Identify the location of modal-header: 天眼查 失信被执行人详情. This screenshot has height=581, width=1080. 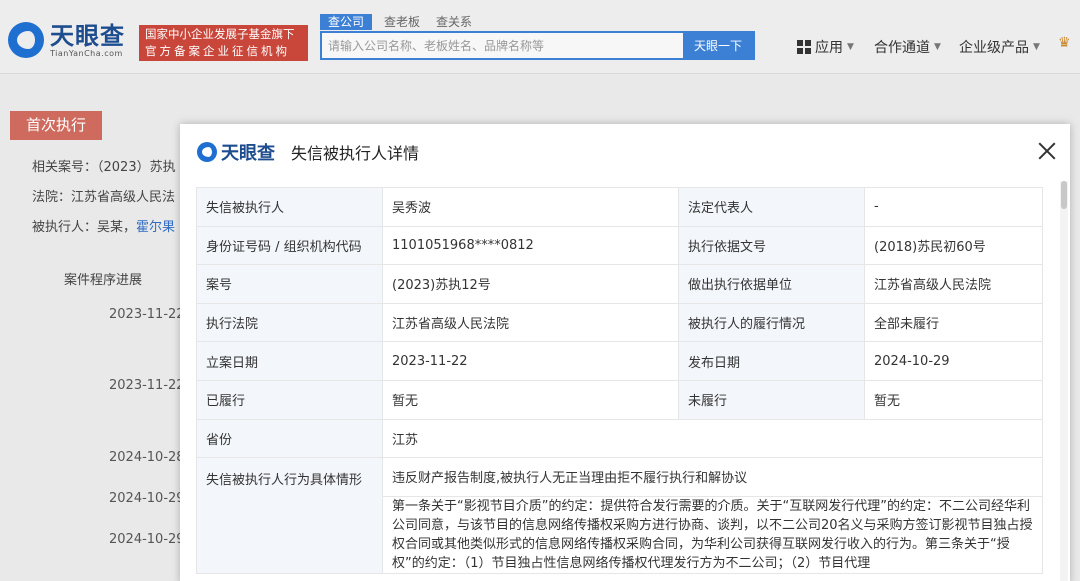
(625, 152).